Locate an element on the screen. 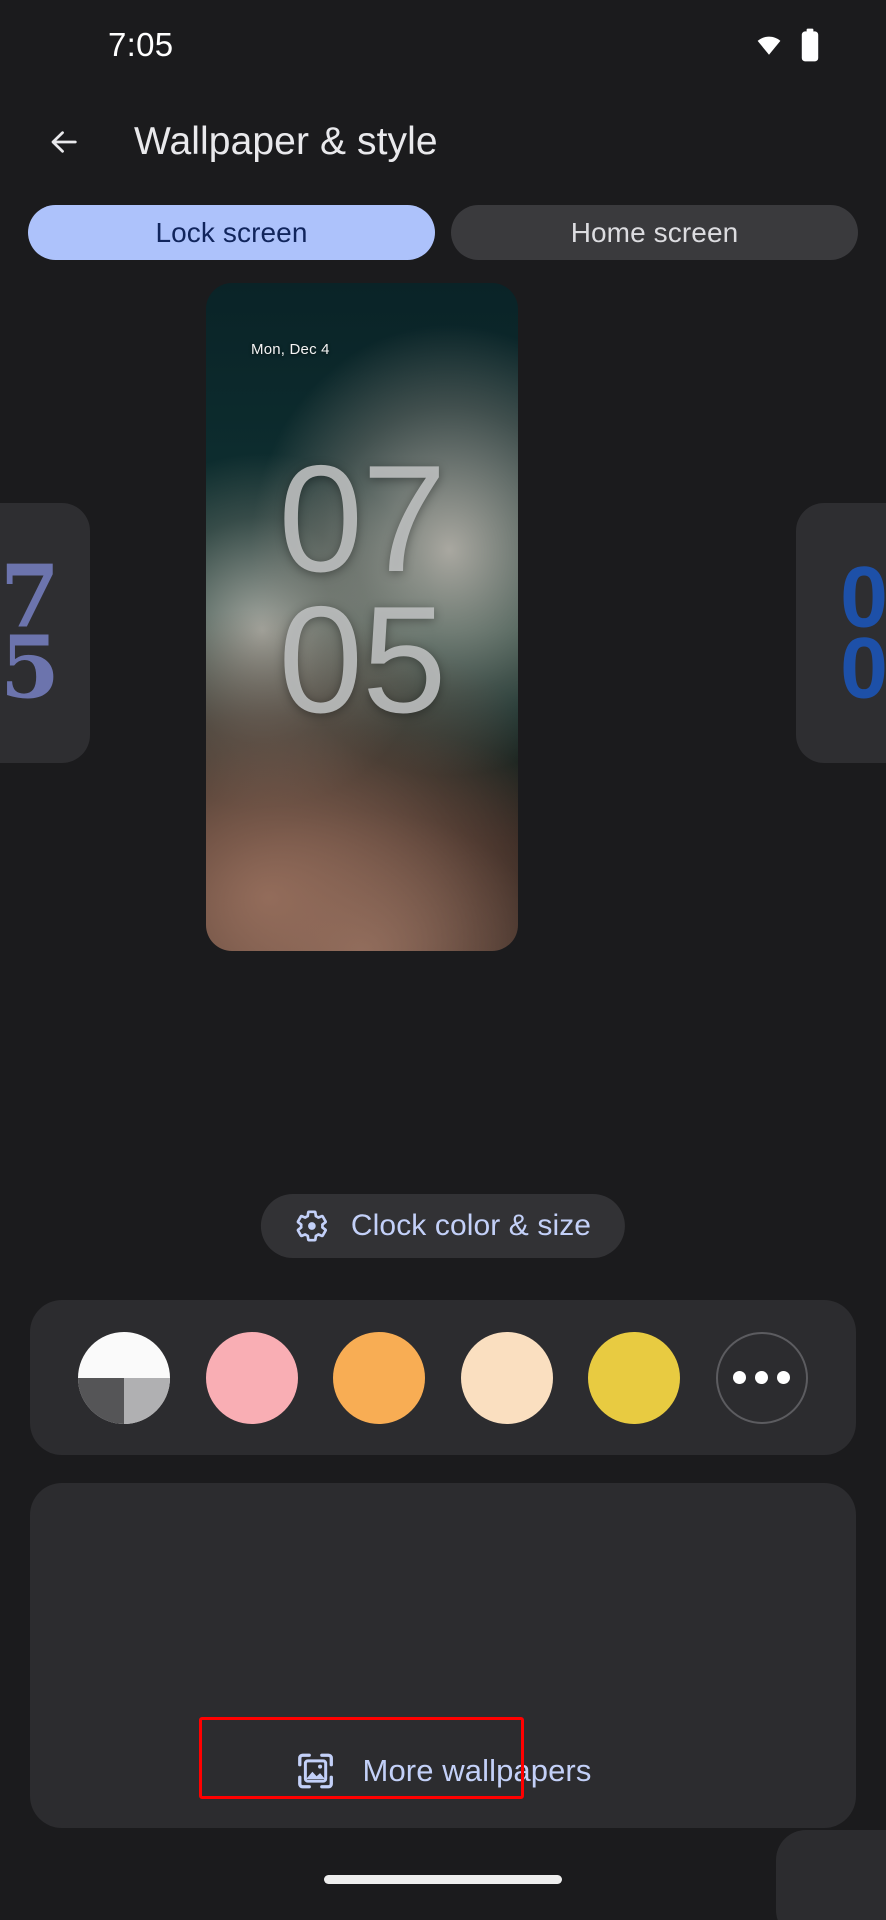  color-swatch-yellow is located at coordinates (634, 1377).